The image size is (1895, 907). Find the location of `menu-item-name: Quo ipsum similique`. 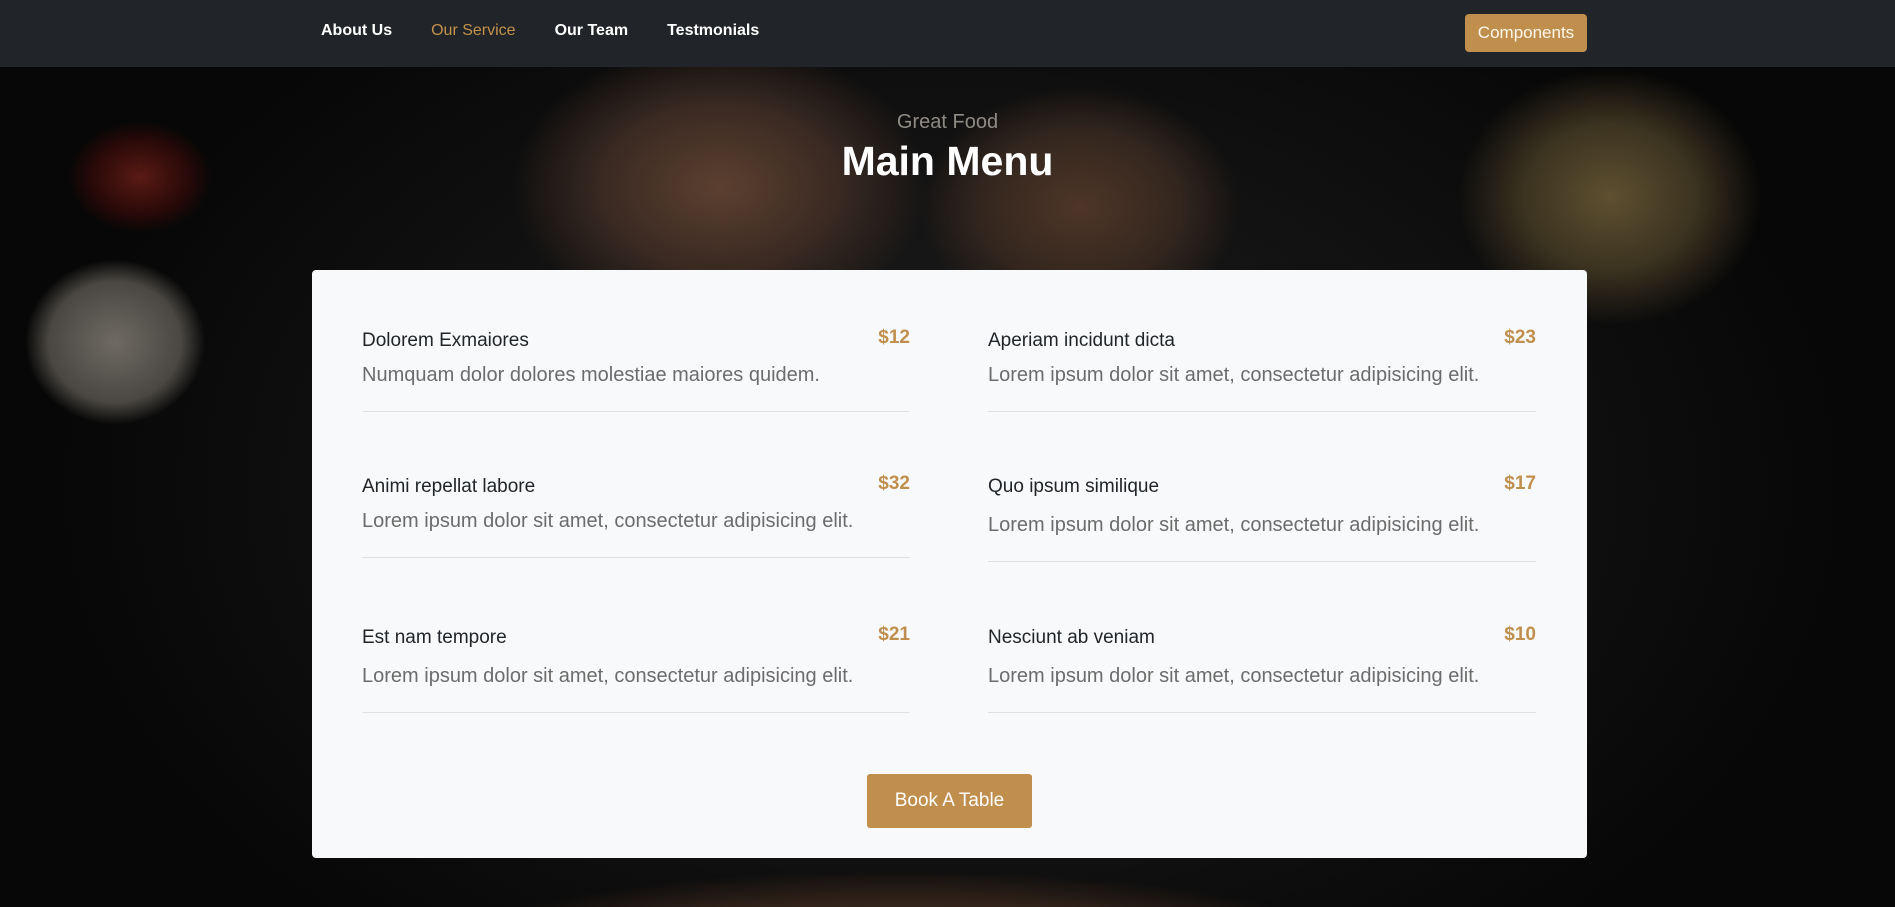

menu-item-name: Quo ipsum similique is located at coordinates (1074, 486).